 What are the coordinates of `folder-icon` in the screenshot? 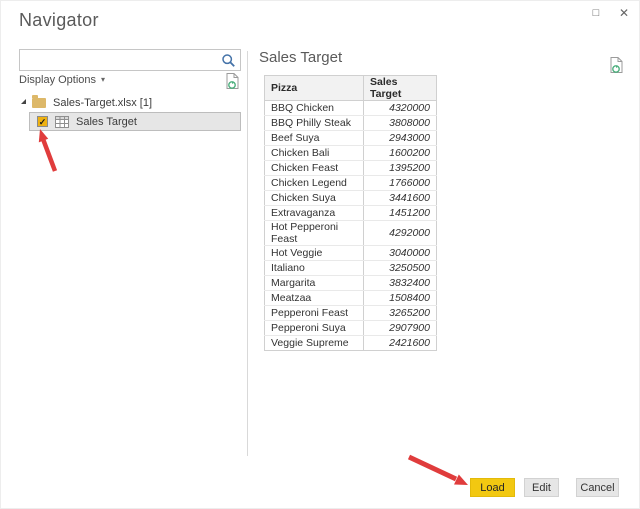 It's located at (39, 101).